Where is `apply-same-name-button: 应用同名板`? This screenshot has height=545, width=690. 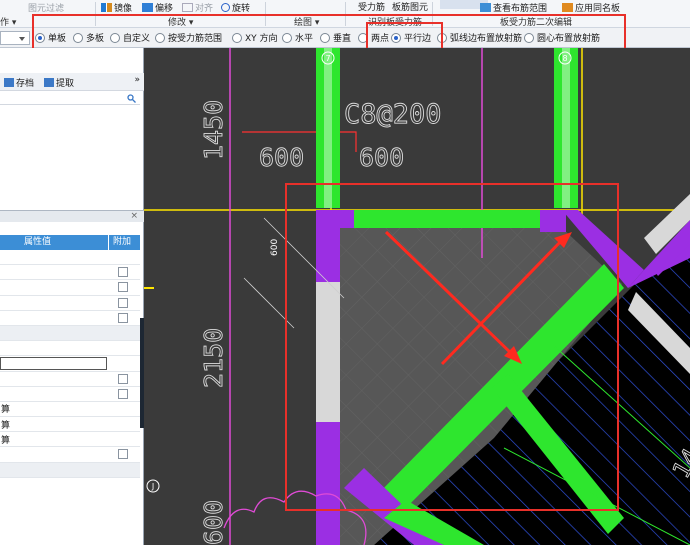 apply-same-name-button: 应用同名板 is located at coordinates (591, 7).